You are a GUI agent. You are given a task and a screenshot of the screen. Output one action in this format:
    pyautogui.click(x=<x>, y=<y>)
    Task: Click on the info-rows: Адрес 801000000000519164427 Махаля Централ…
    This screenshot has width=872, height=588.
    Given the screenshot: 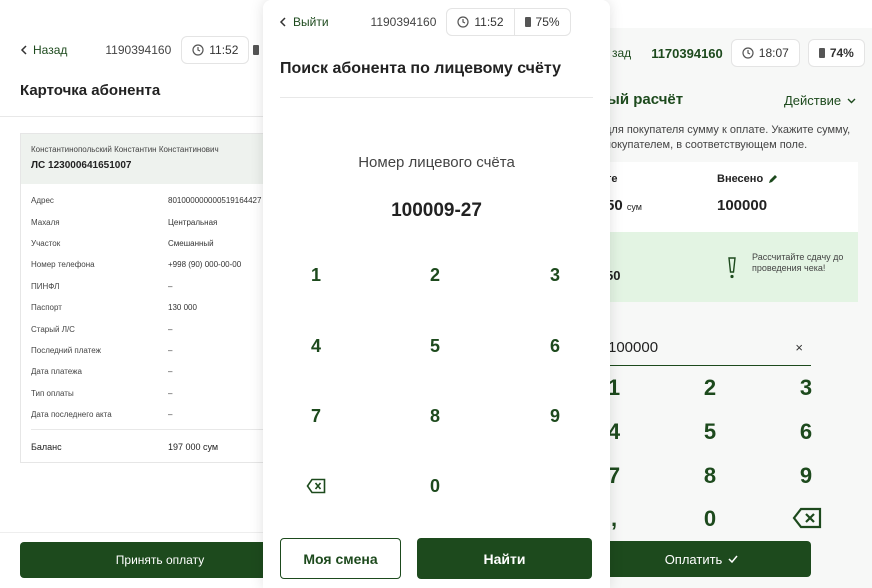 What is the action you would take?
    pyautogui.click(x=155, y=322)
    